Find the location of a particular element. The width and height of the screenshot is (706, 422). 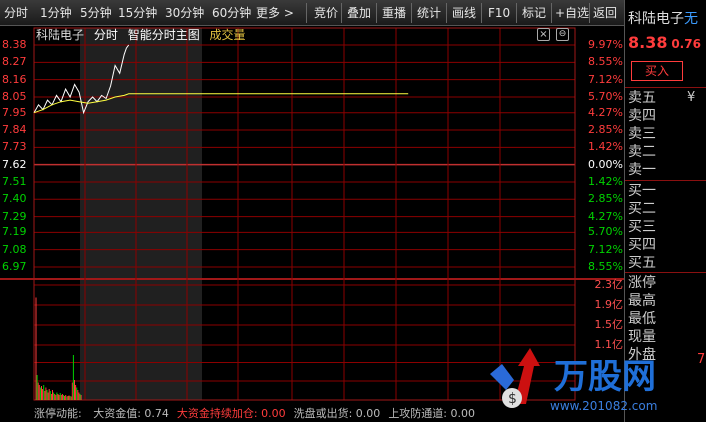

chart-header: 科陆电子 分时 智能分时主图 成交量 is located at coordinates (144, 35).